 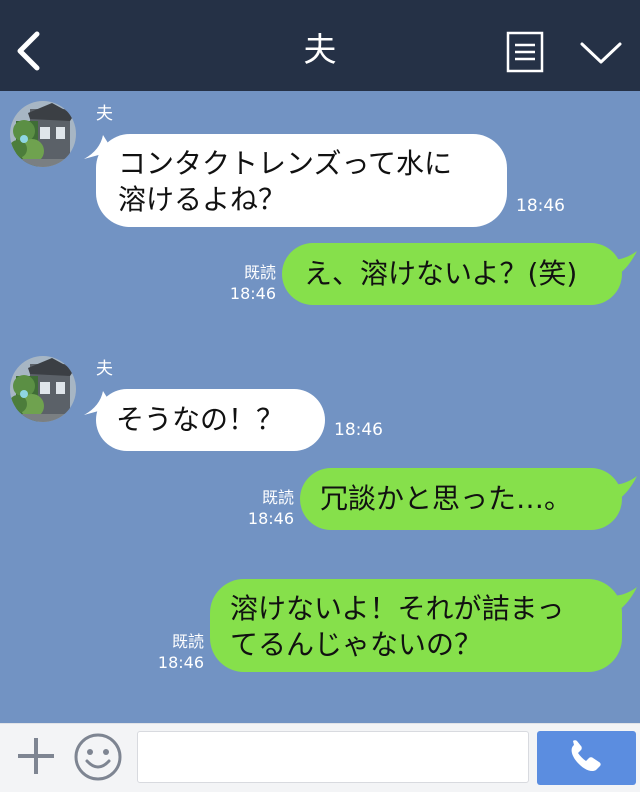 I want to click on menu-button, so click(x=525, y=52).